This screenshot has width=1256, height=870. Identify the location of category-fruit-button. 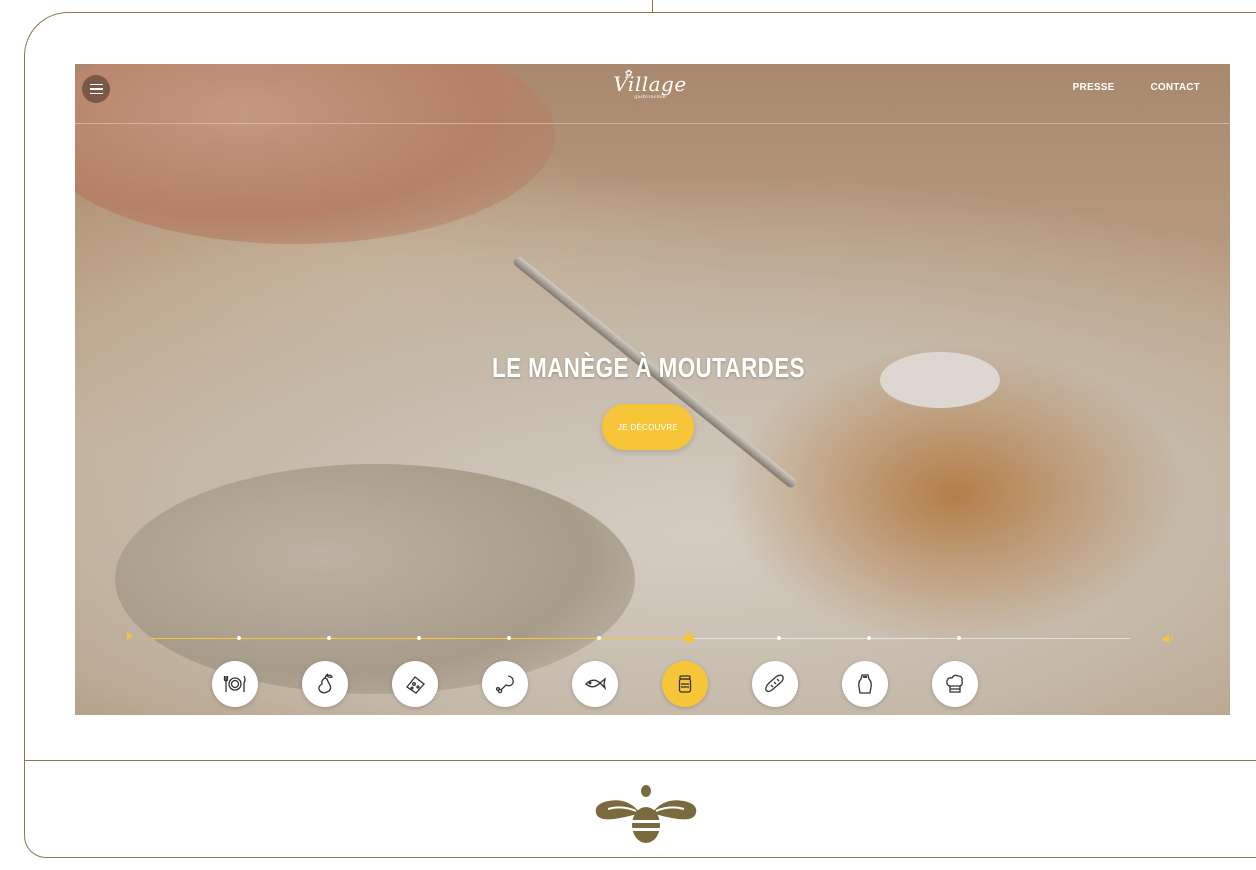
(325, 684).